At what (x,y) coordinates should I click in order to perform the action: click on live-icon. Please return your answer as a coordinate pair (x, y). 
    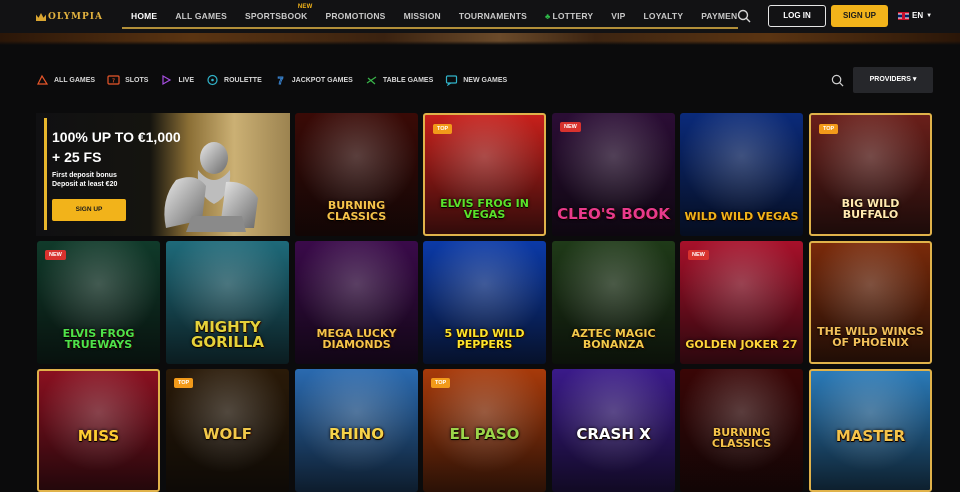
    Looking at the image, I should click on (167, 80).